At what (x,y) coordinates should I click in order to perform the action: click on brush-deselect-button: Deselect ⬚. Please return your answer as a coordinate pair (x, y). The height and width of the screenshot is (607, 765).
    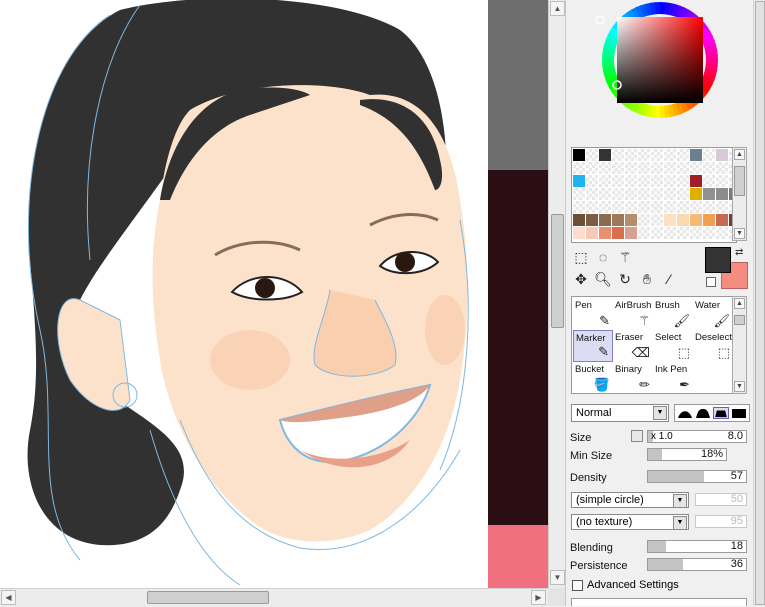
    Looking at the image, I should click on (713, 346).